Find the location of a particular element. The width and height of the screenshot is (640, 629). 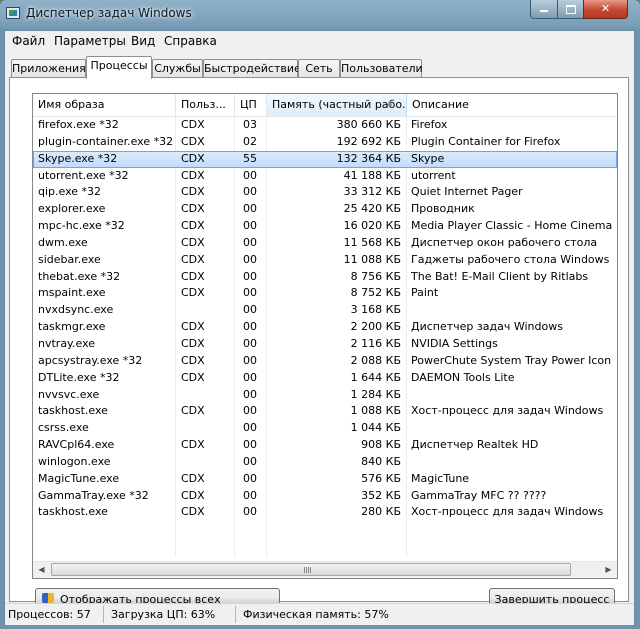

process-name: plugin-container.exe *32 is located at coordinates (106, 141).